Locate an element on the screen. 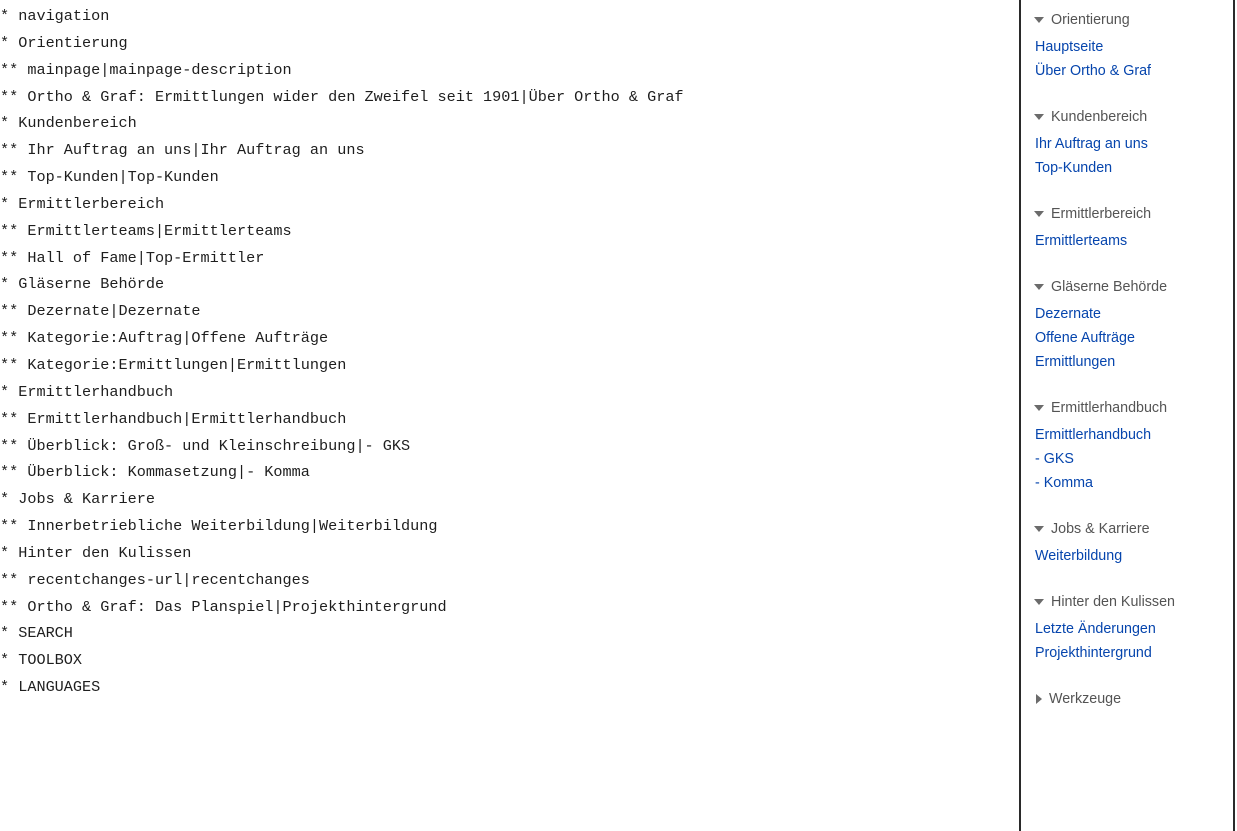  source-line: ** Ermittlerteams|Ermittlerteams is located at coordinates (146, 230).